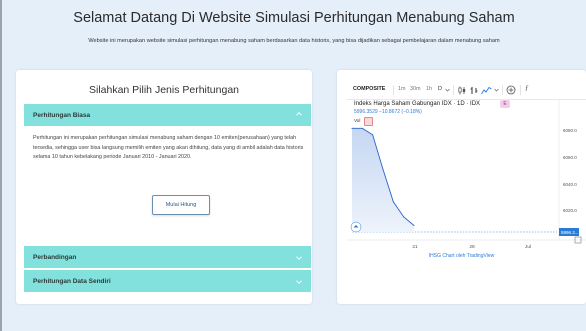 Image resolution: width=586 pixels, height=331 pixels. Describe the element at coordinates (62, 115) in the screenshot. I see `accordion-label: Perhitungan Biasa` at that location.